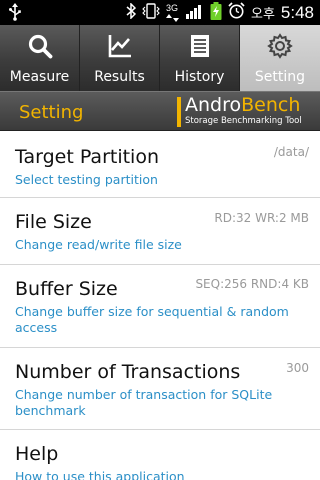  I want to click on bluetooth-icon, so click(131, 12).